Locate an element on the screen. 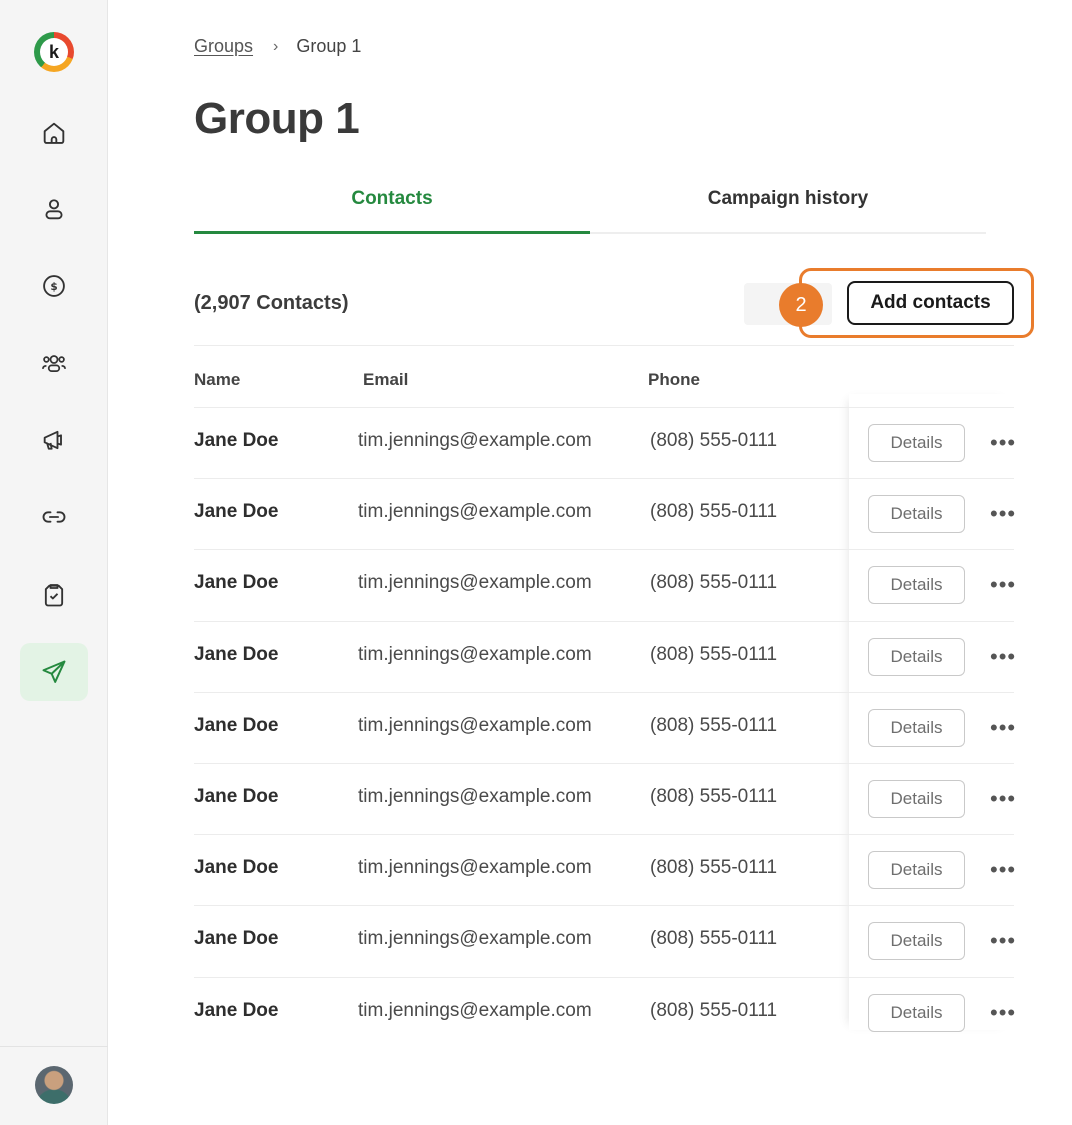  sidebar-item-profile is located at coordinates (54, 209).